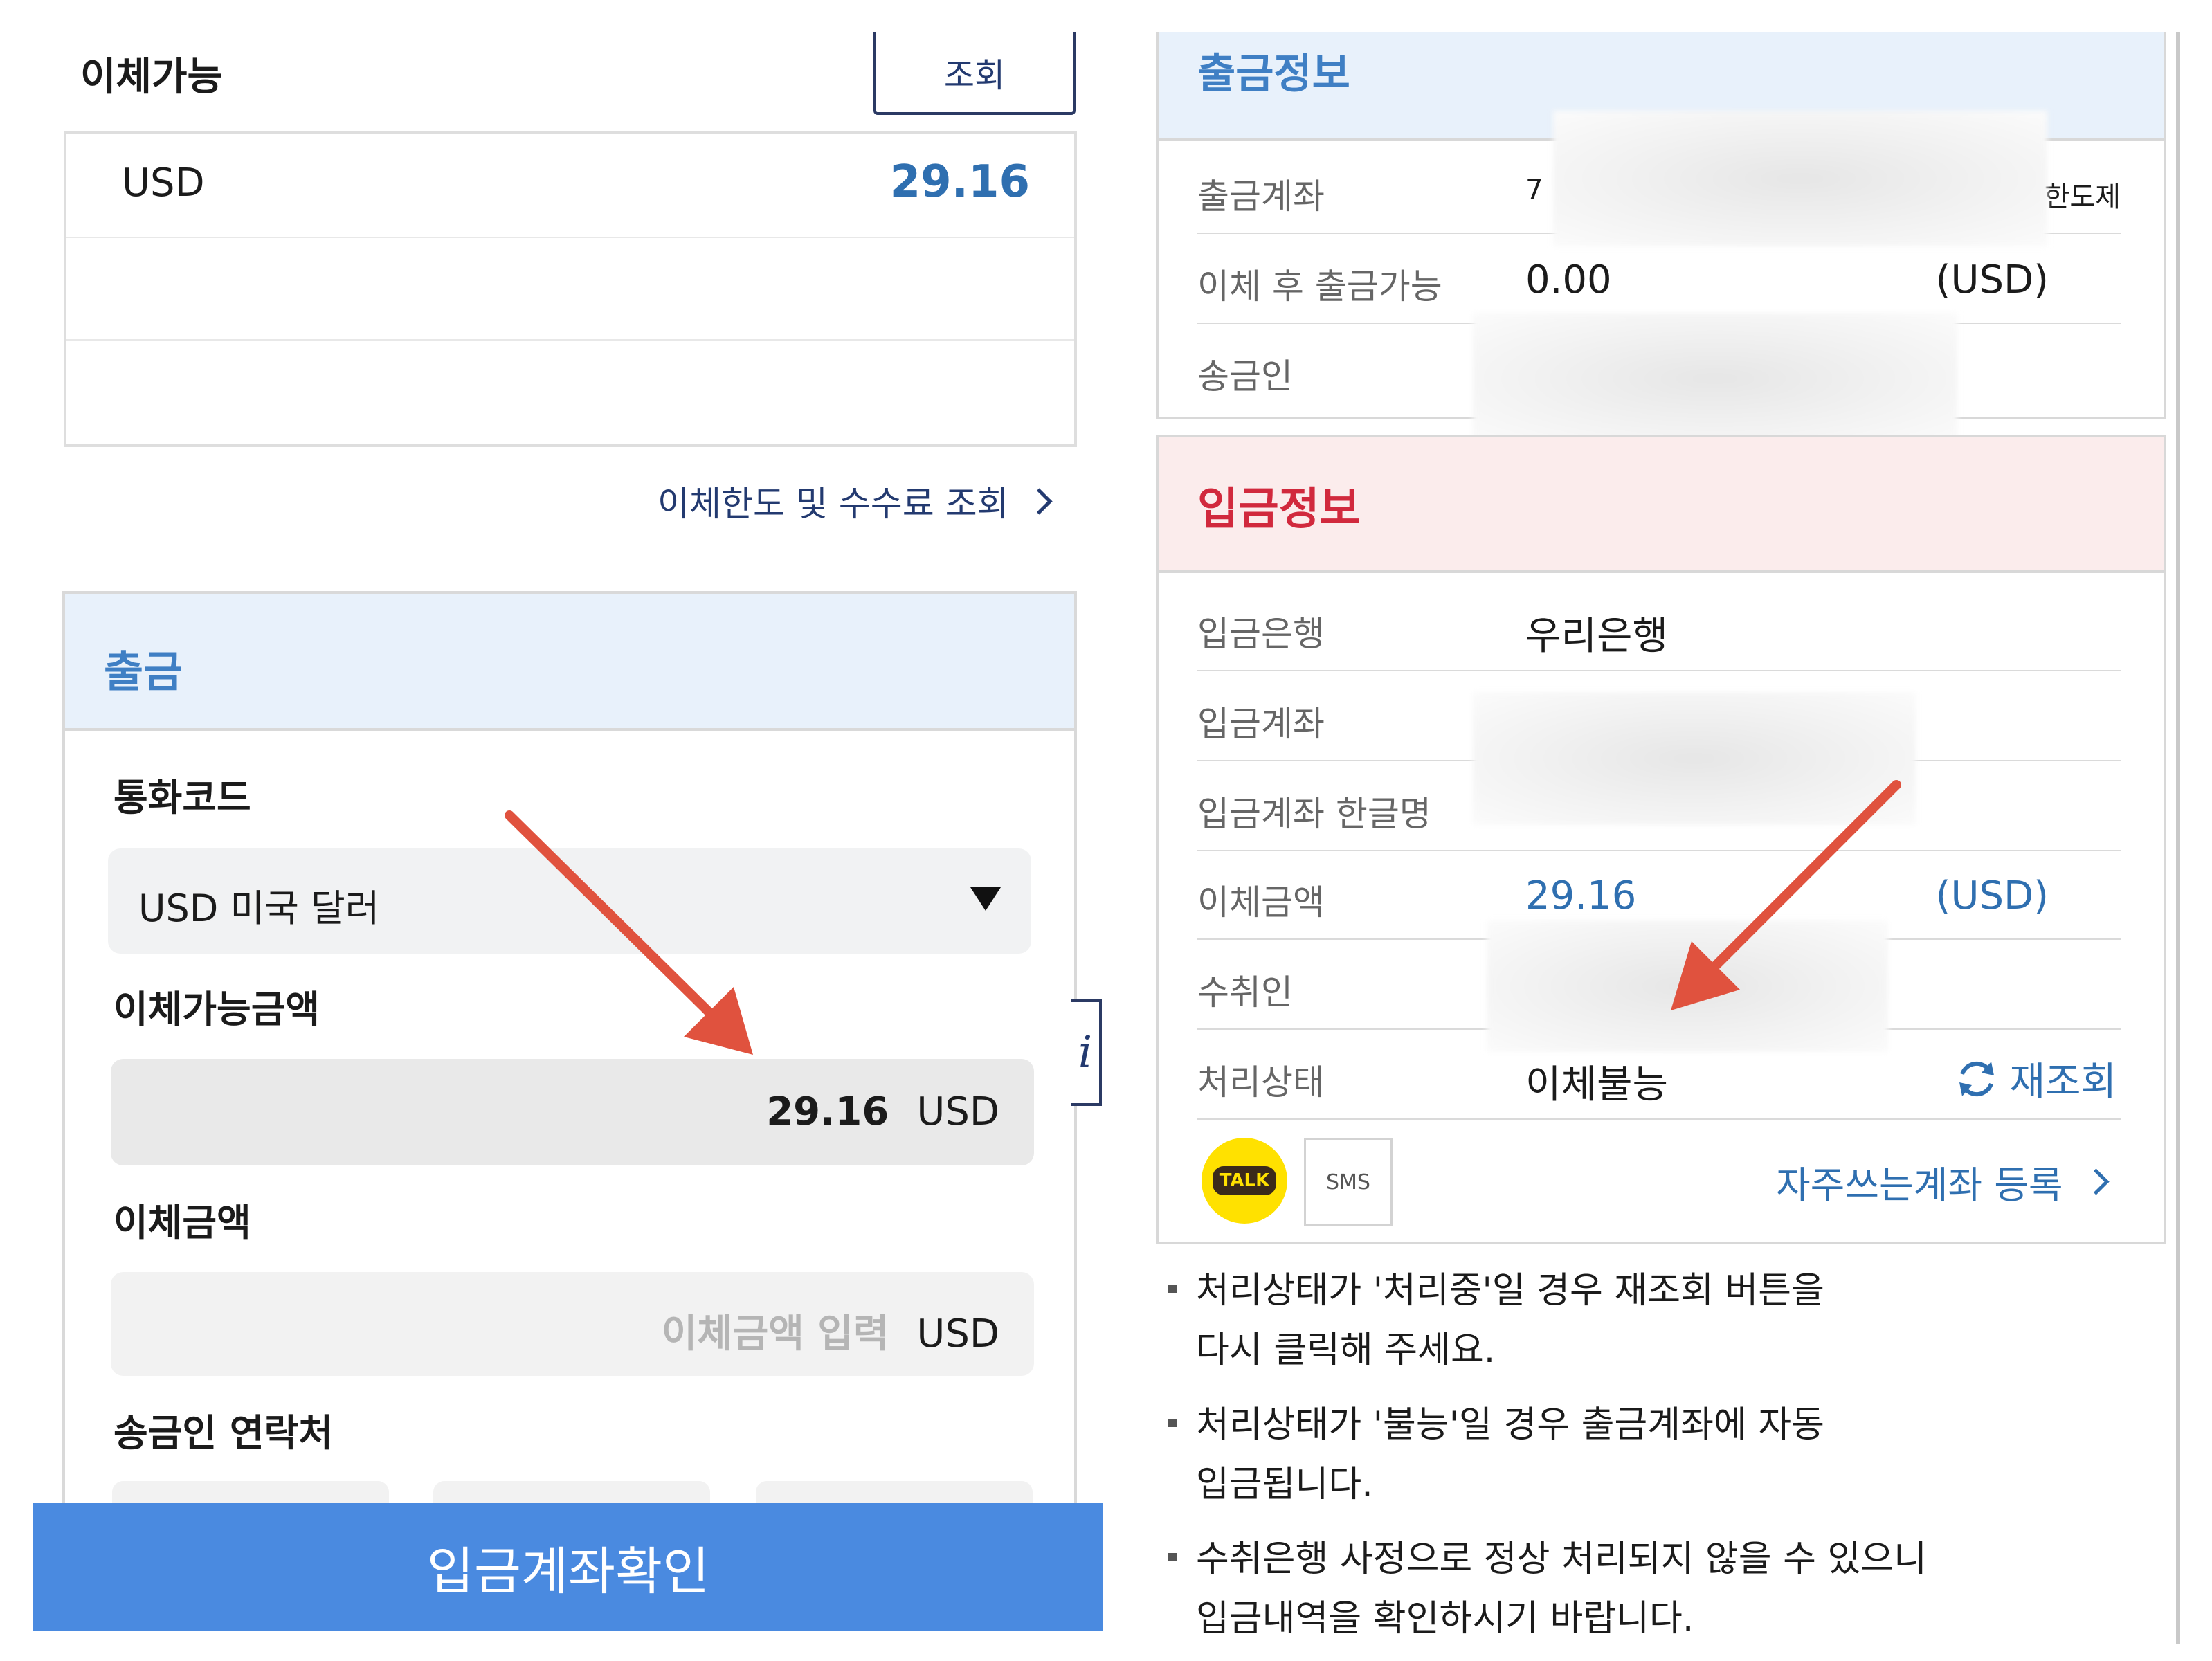 Image resolution: width=2212 pixels, height=1661 pixels. Describe the element at coordinates (1625, 1454) in the screenshot. I see `notice-item: 처리상태가 '불능'일 경우 출금계좌에 자동 입금됩니다.` at that location.